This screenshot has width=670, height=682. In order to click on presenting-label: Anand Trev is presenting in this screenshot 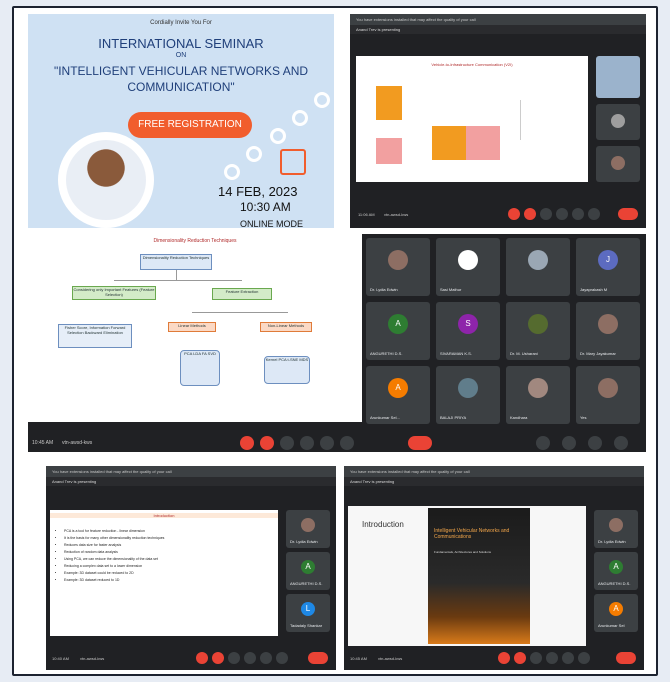, I will do `click(498, 29)`.